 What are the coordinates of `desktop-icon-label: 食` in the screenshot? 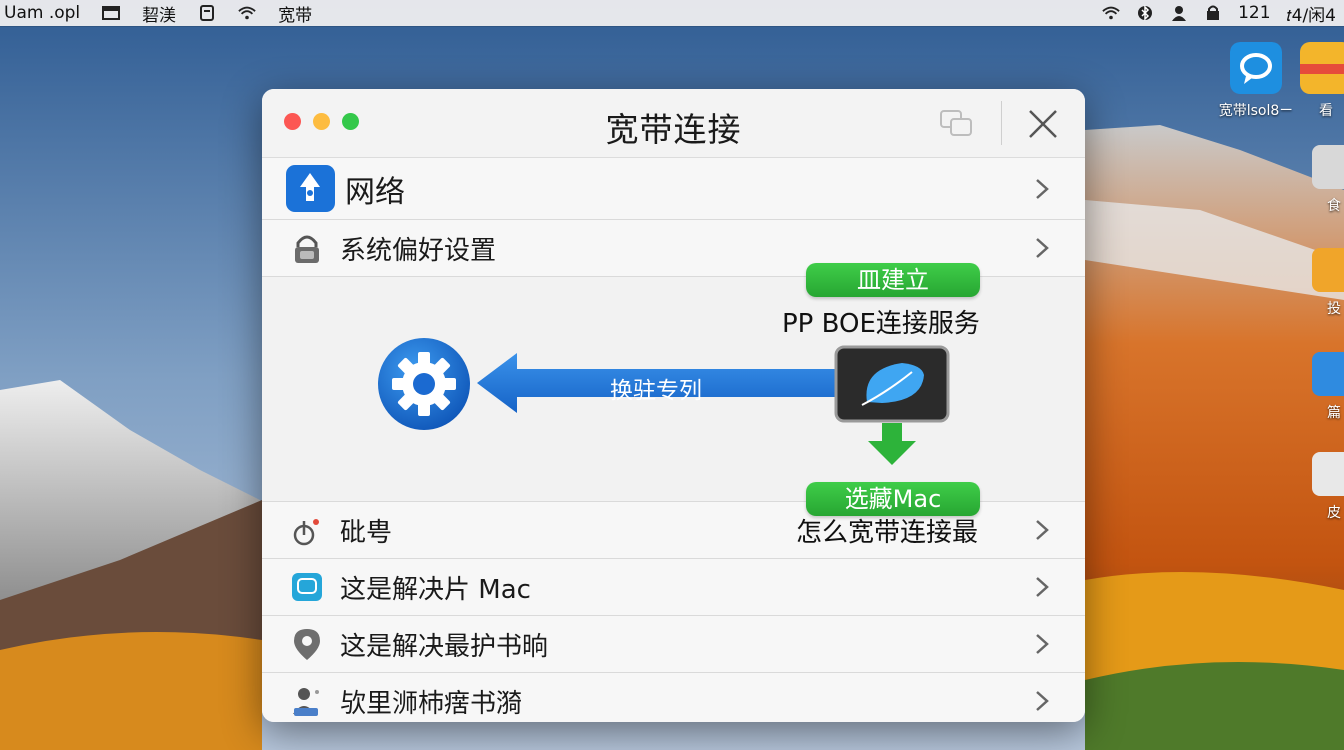 It's located at (1334, 206).